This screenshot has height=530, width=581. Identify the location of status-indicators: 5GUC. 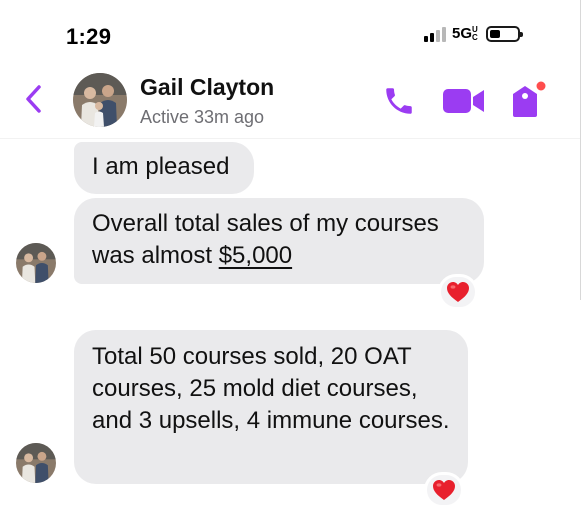
(474, 34).